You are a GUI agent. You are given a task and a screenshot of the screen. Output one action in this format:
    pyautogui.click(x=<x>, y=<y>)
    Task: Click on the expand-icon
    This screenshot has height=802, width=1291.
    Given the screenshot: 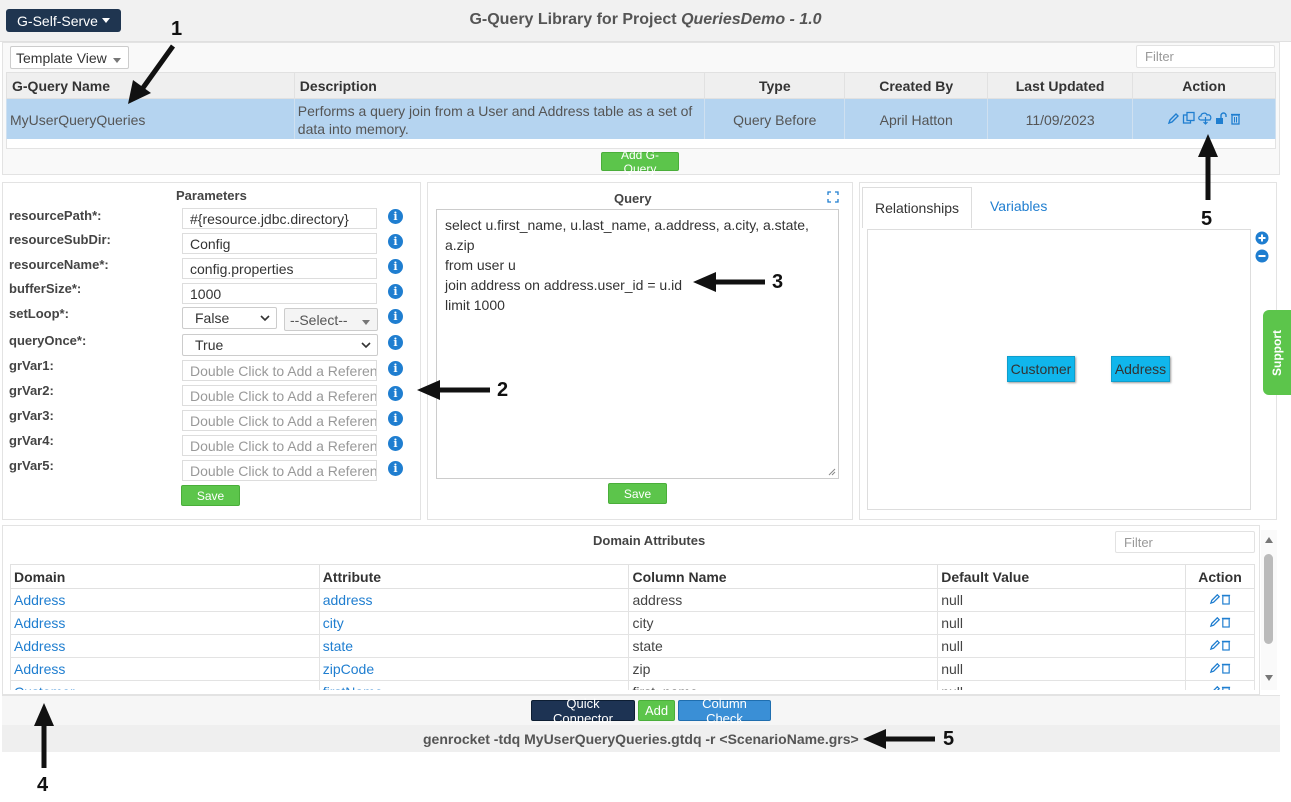 What is the action you would take?
    pyautogui.click(x=833, y=197)
    